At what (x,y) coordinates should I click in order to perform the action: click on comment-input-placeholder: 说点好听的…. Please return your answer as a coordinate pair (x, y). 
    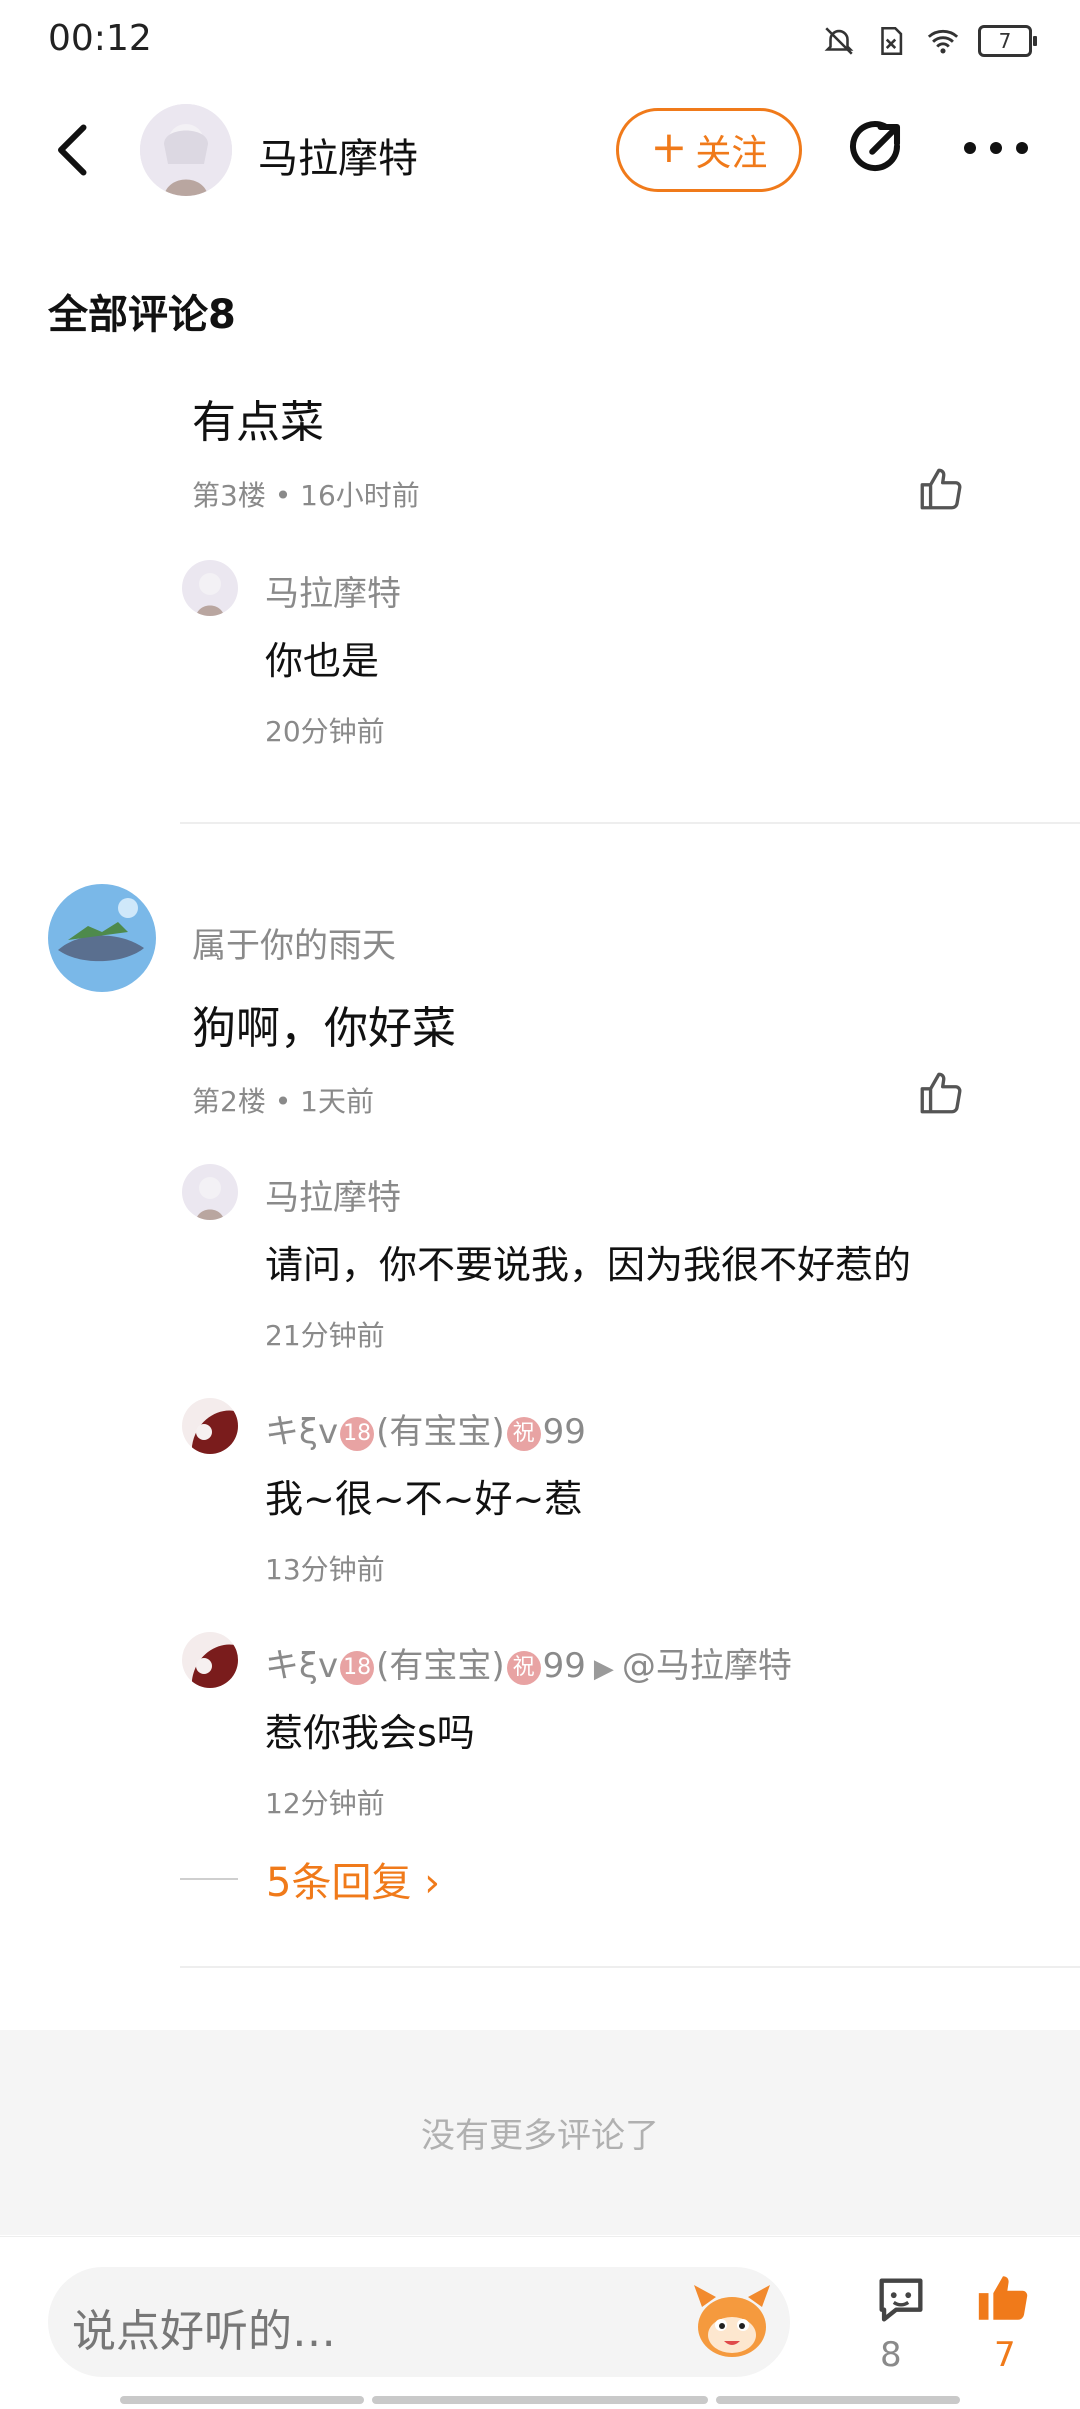
    Looking at the image, I should click on (204, 2331).